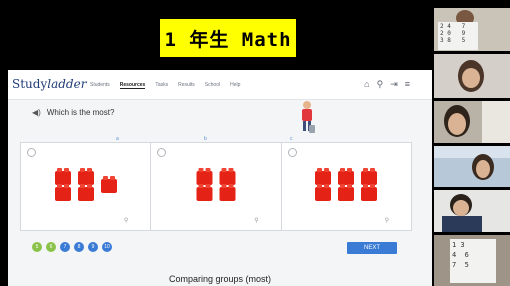 The height and width of the screenshot is (286, 510). Describe the element at coordinates (220, 279) in the screenshot. I see `activity-title: Comparing groups (most)` at that location.